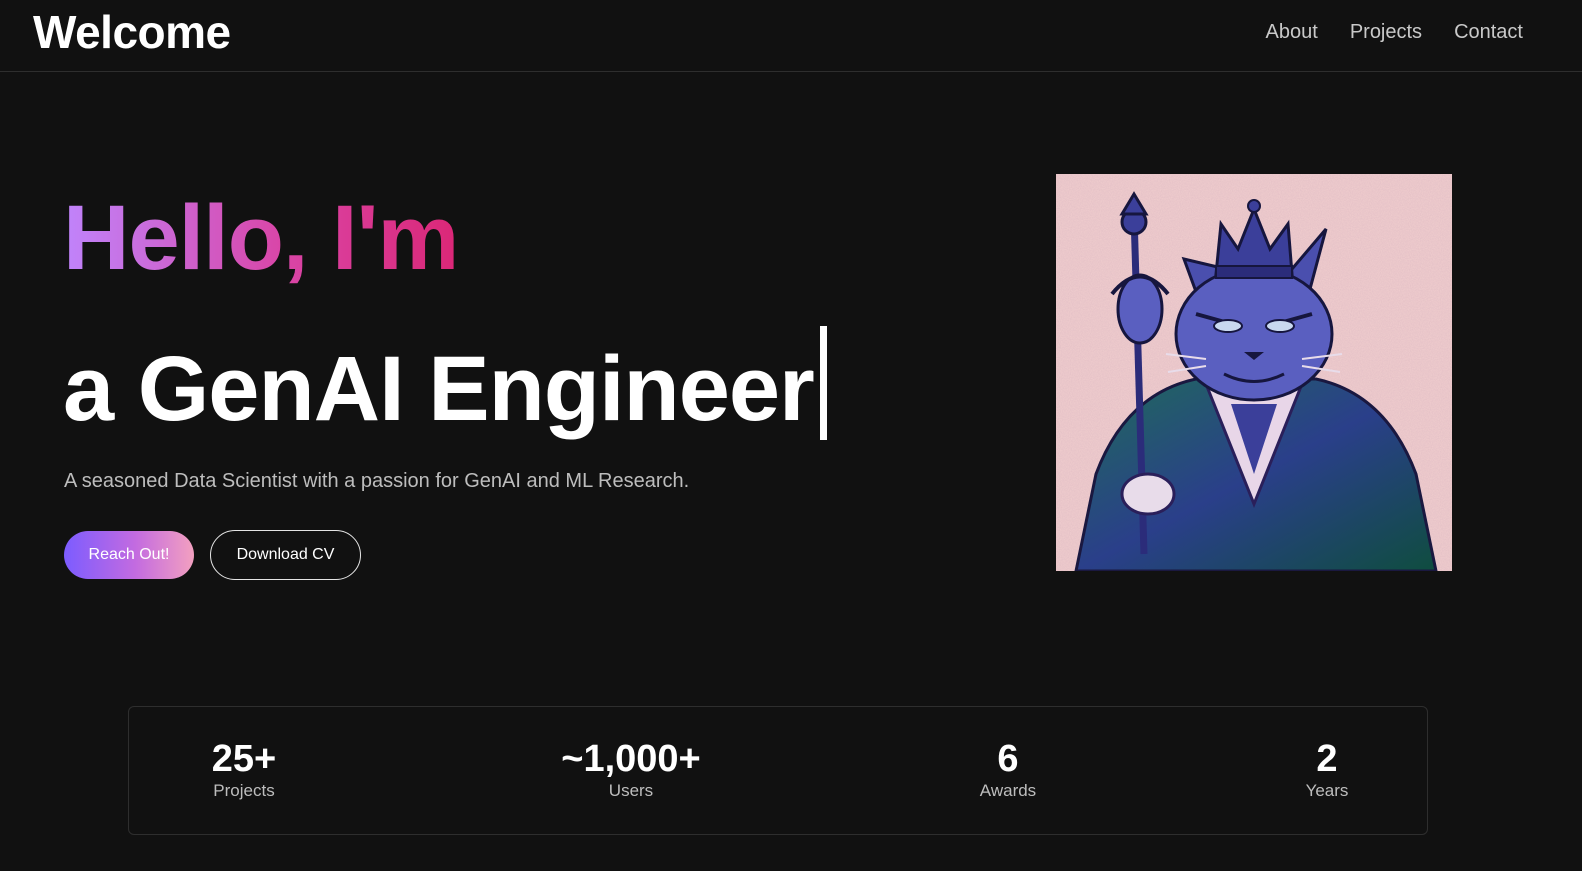 The height and width of the screenshot is (871, 1582). I want to click on main-nav: About Projects Contact, so click(1394, 32).